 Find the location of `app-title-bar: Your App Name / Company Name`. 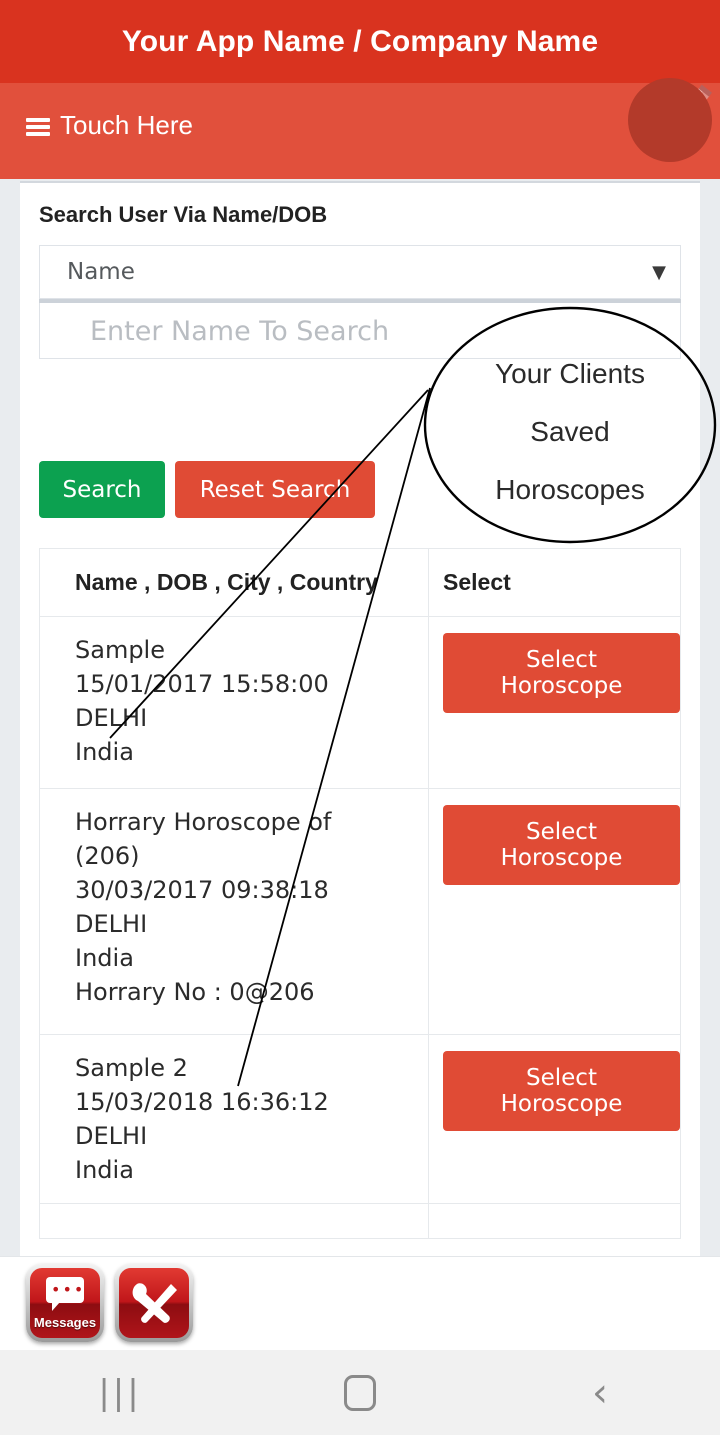

app-title-bar: Your App Name / Company Name is located at coordinates (360, 41).